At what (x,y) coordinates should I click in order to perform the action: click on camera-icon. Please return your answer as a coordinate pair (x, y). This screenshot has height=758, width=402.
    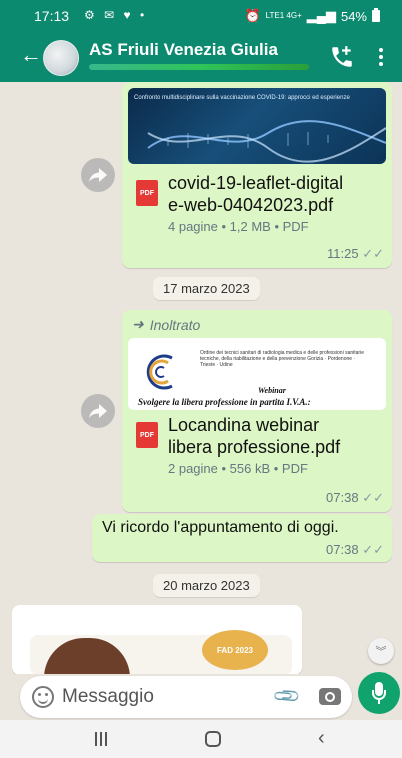
    Looking at the image, I should click on (330, 696).